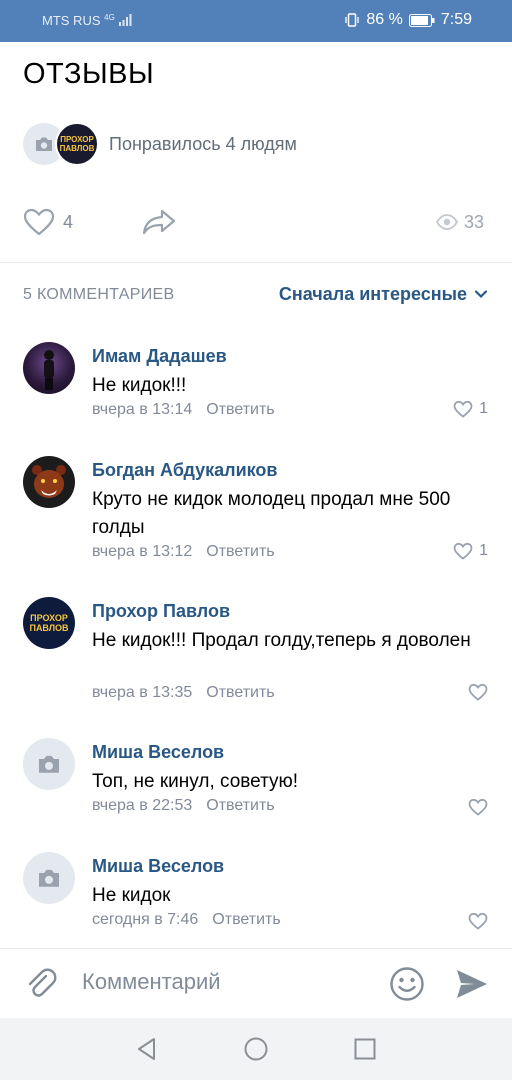 This screenshot has width=512, height=1080. I want to click on liked-by-text: Понравилось 4 людям, so click(203, 144).